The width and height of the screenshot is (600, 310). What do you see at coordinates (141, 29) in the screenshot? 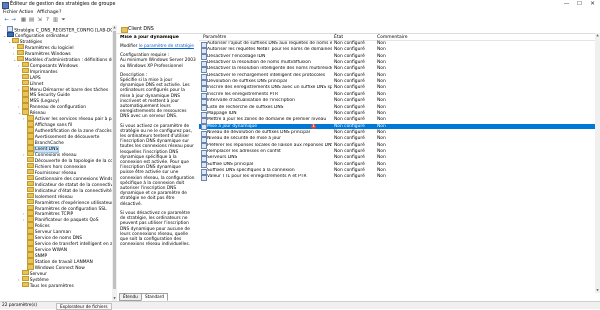
I see `content-title: Client DNS` at bounding box center [141, 29].